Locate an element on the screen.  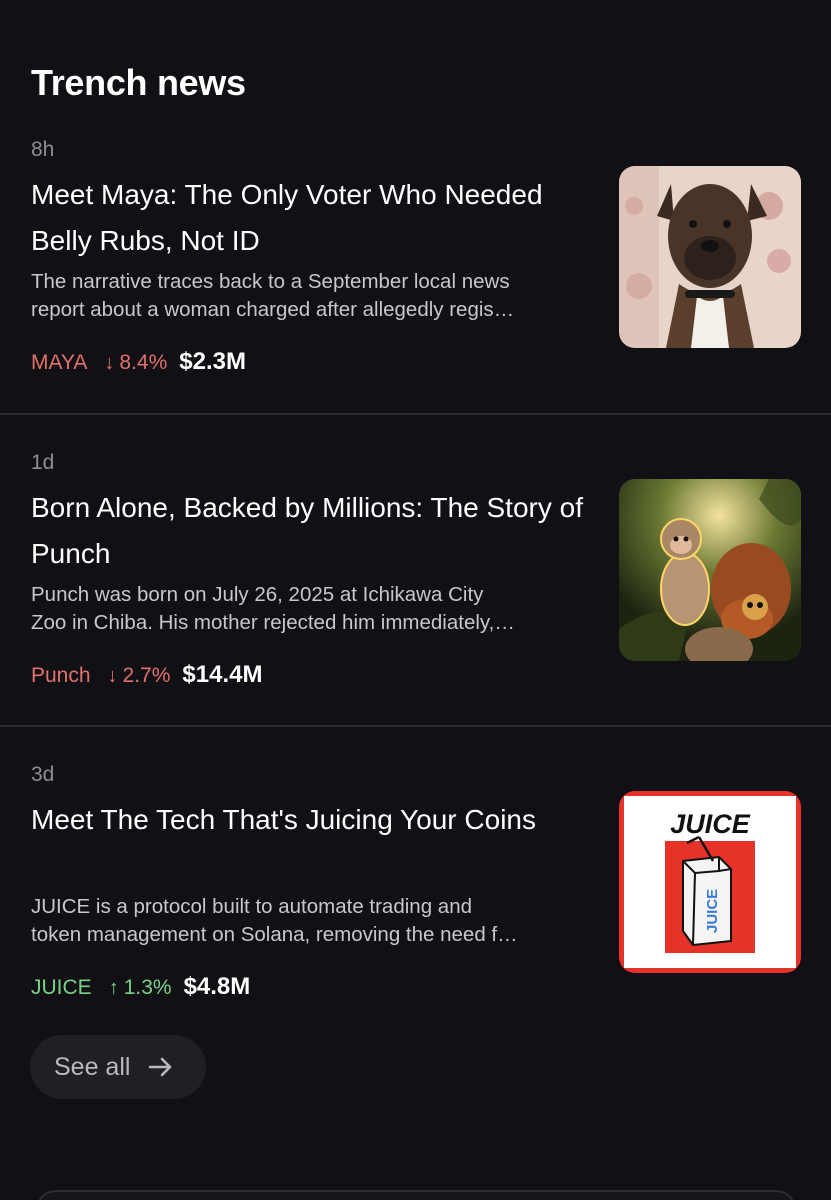
baby-monkey-plush-photo-icon is located at coordinates (710, 570).